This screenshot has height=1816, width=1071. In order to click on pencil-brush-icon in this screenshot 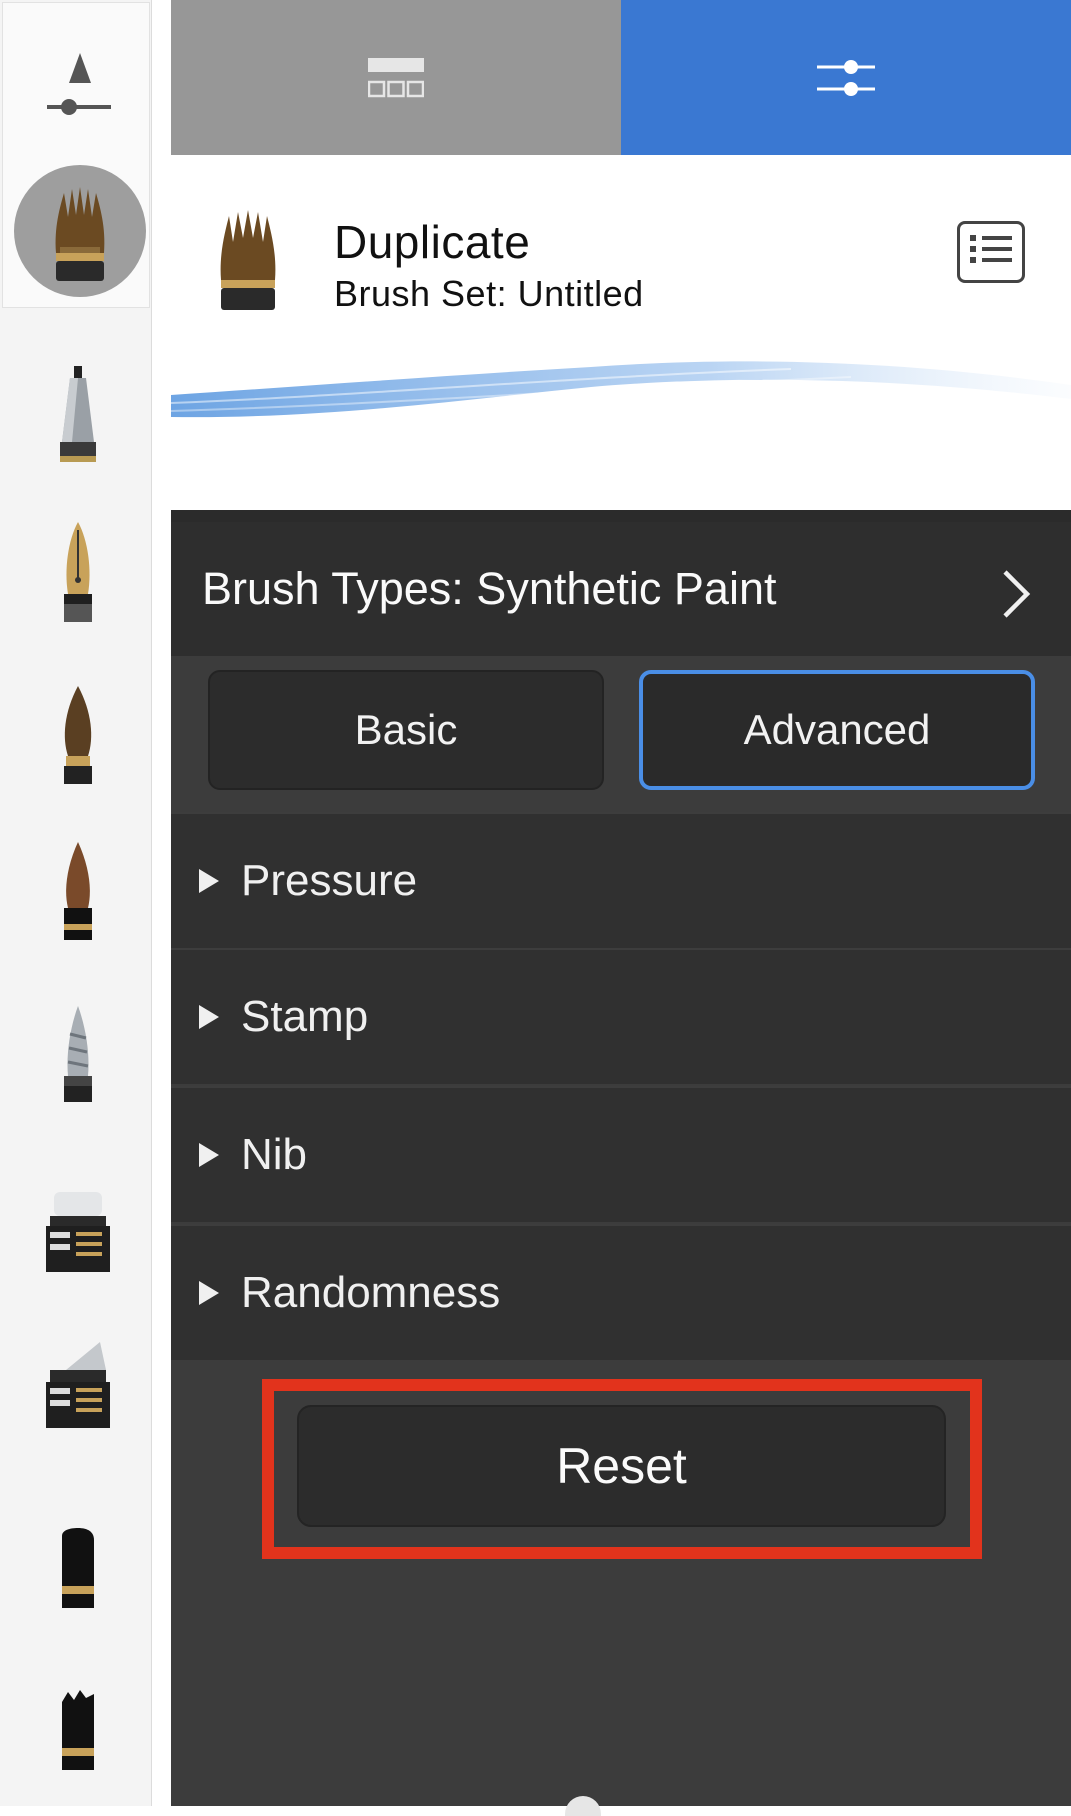, I will do `click(78, 417)`.